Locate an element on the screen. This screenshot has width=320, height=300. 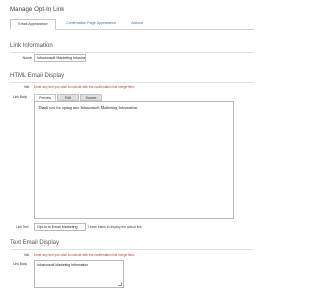
name-input: Infusionsoft Marketing Information is located at coordinates (60, 58).